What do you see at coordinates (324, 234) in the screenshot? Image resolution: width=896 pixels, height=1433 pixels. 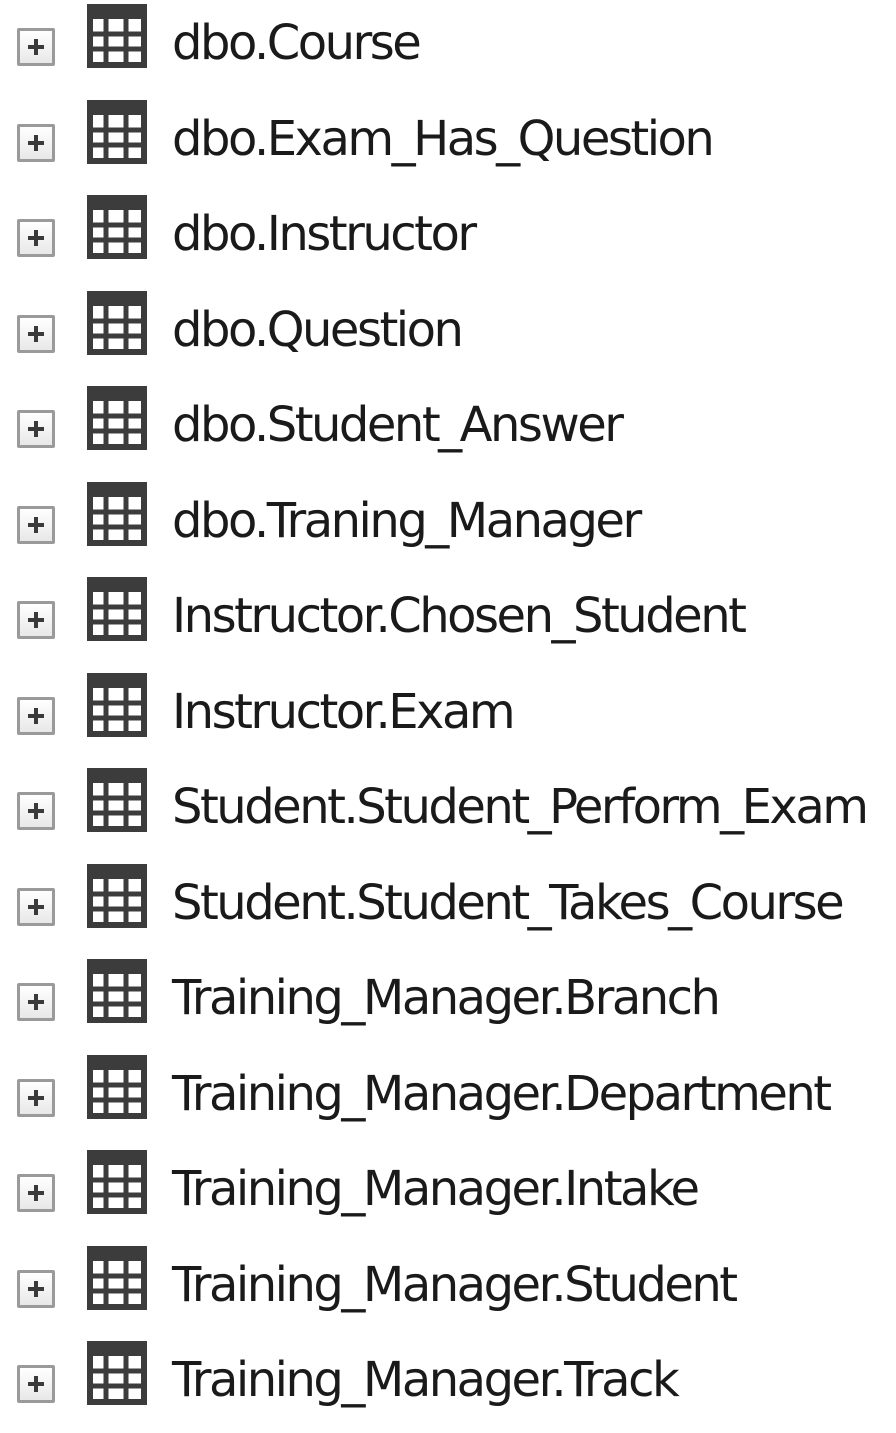 I see `tree-node-label: dbo.Instructor` at bounding box center [324, 234].